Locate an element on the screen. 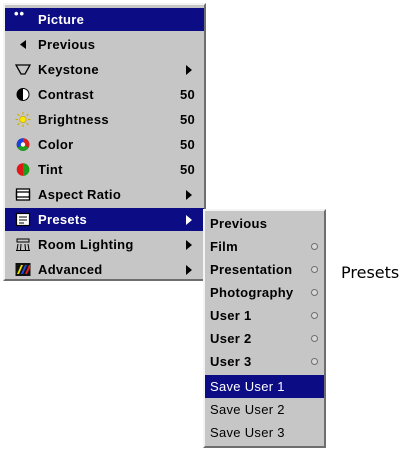 This screenshot has width=403, height=452. menu-item-room-lighting: Room Lighting is located at coordinates (104, 244).